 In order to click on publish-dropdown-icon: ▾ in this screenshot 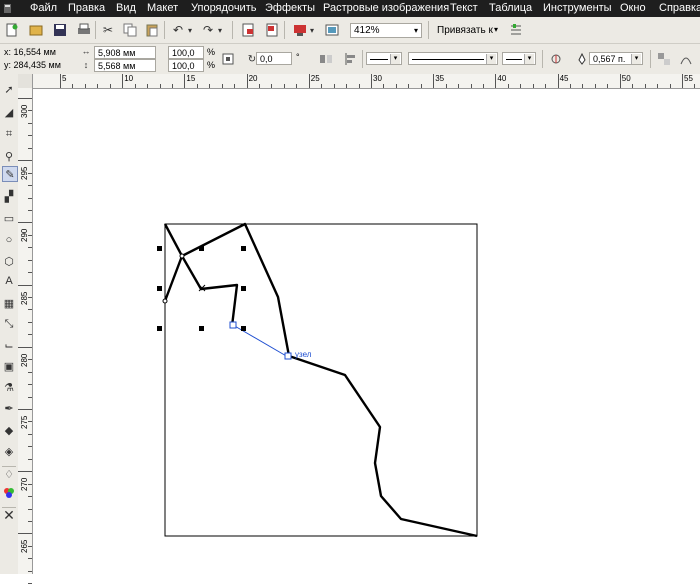, I will do `click(312, 30)`.